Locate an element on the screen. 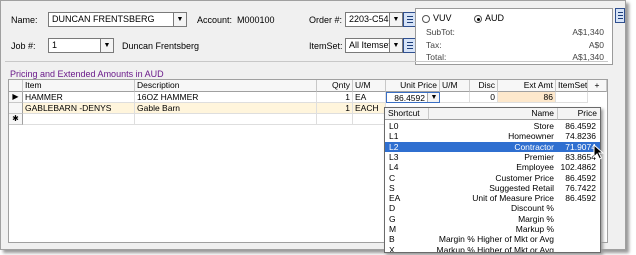 This screenshot has height=255, width=636. account-label: Account: is located at coordinates (215, 20).